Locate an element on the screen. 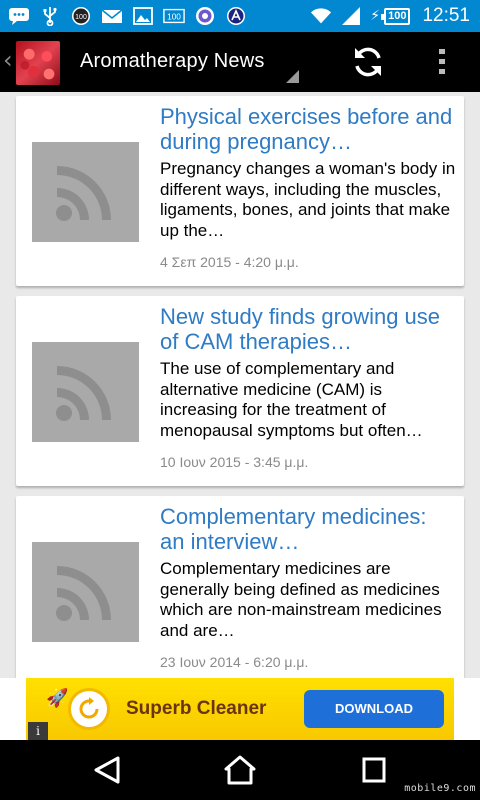 The width and height of the screenshot is (480, 800). system-icons: ⚡ 100 12:51 is located at coordinates (390, 16).